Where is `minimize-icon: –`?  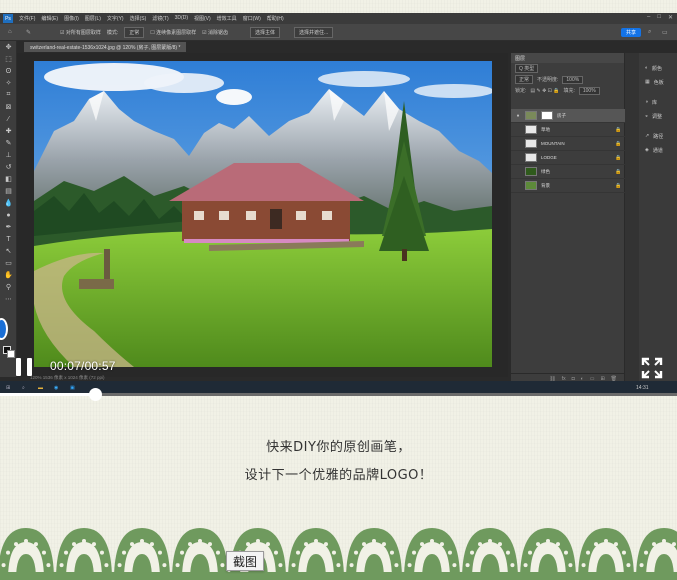
minimize-icon: – is located at coordinates (649, 17).